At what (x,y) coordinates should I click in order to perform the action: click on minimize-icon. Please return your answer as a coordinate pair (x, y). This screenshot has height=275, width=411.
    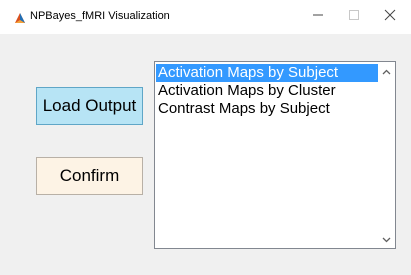
    Looking at the image, I should click on (318, 17).